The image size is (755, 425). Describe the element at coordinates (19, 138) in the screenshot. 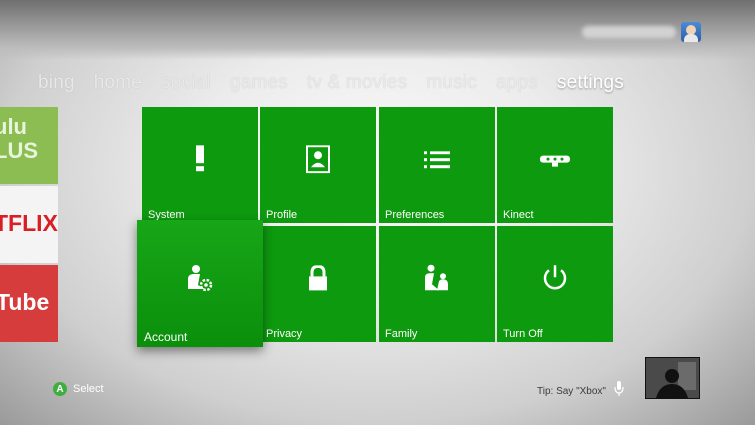

I see `hulu-plus-logo: ulu LUS` at that location.